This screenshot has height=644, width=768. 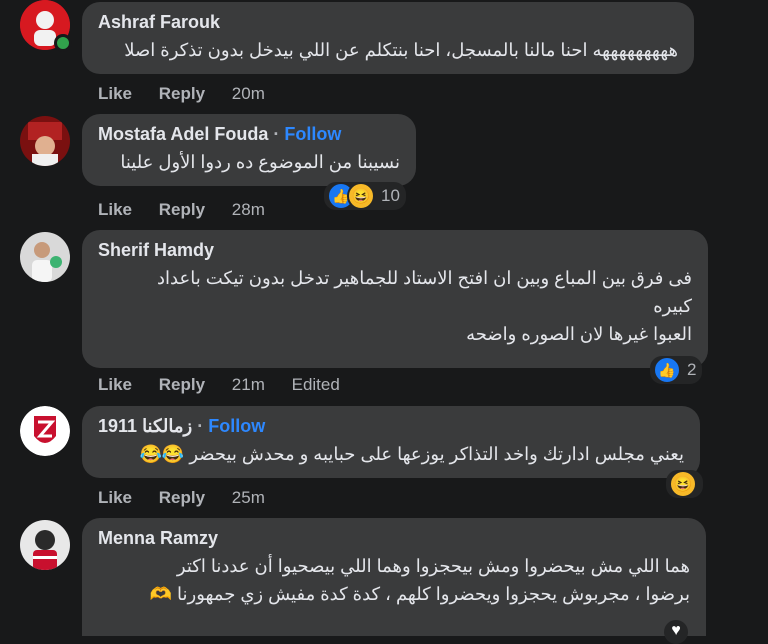 What do you see at coordinates (667, 370) in the screenshot?
I see `like-reaction-icon: 👍` at bounding box center [667, 370].